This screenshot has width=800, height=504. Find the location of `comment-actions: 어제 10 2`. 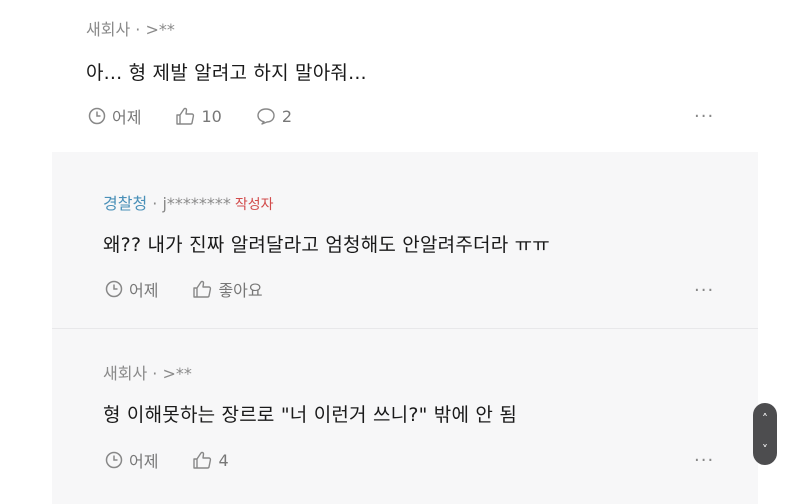

comment-actions: 어제 10 2 is located at coordinates (207, 116).